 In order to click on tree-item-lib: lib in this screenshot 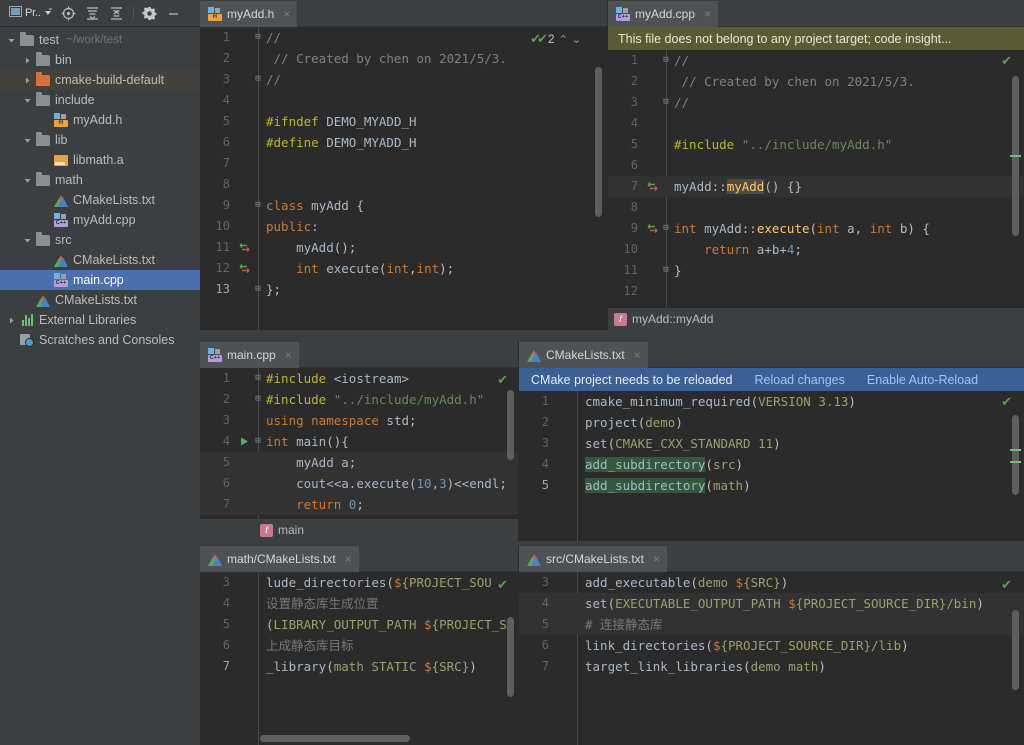, I will do `click(100, 140)`.